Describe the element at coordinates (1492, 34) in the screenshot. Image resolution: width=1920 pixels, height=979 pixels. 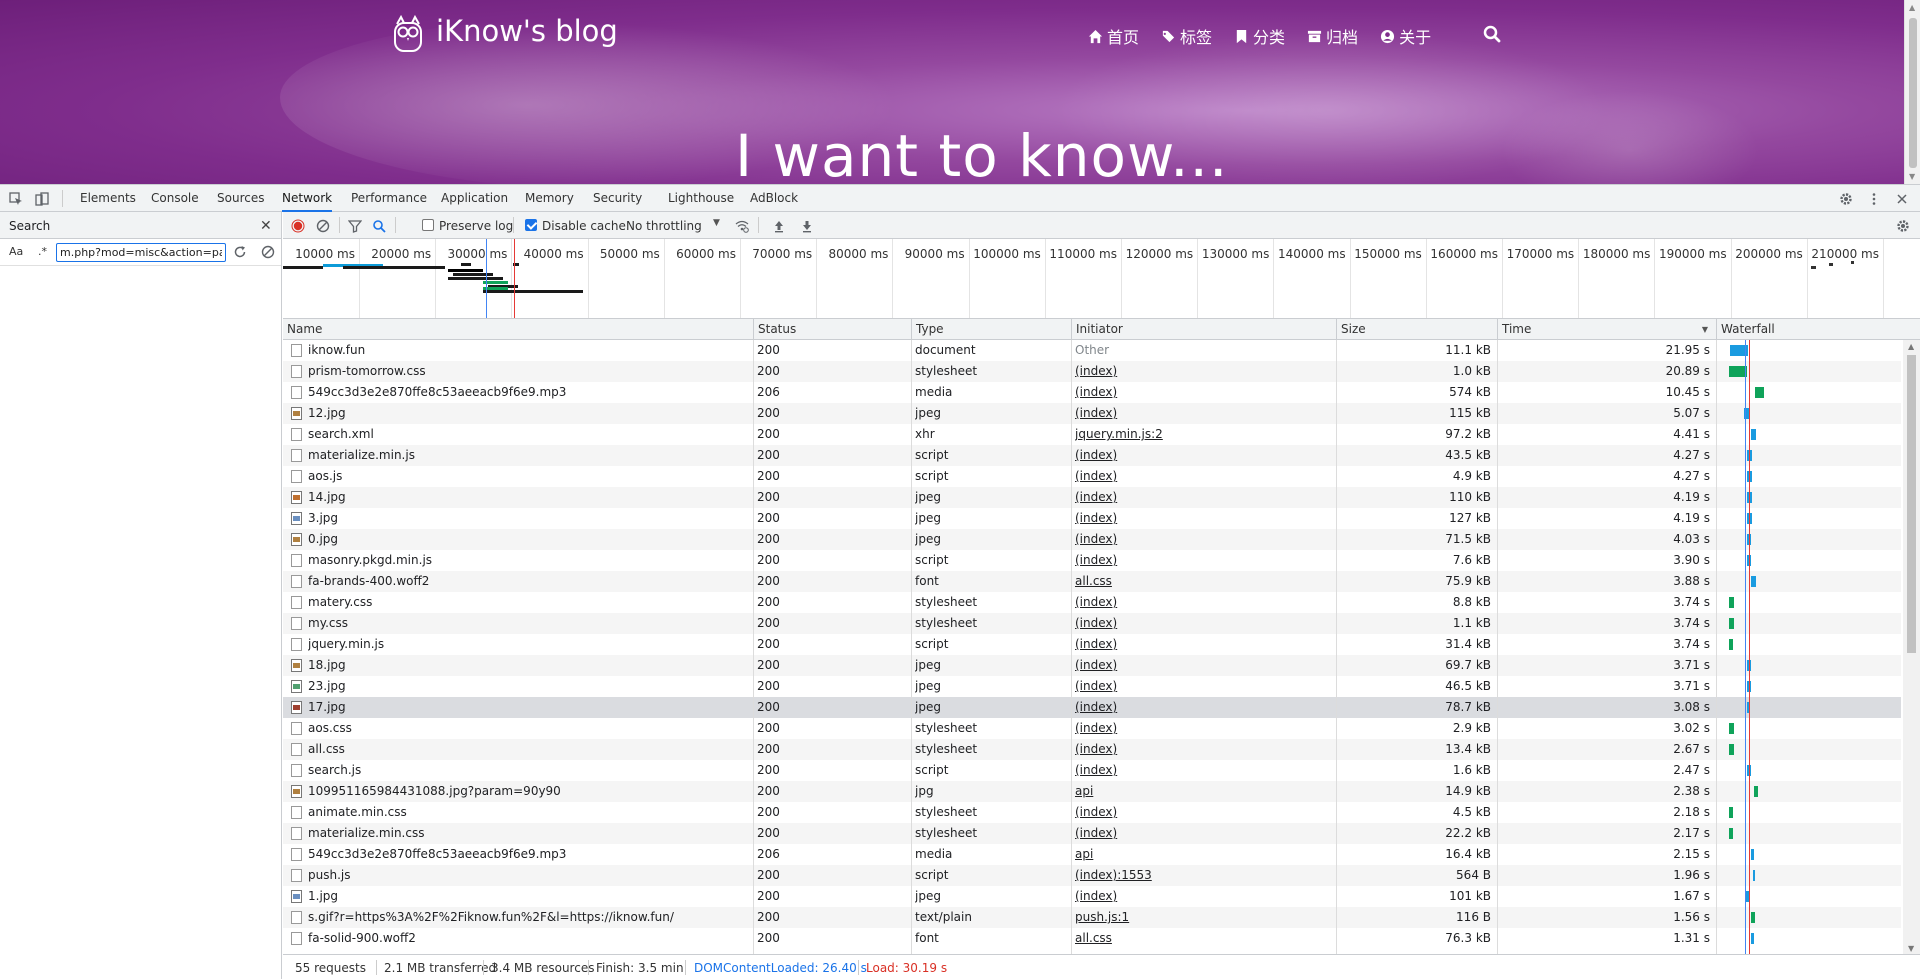
I see `search-icon` at that location.